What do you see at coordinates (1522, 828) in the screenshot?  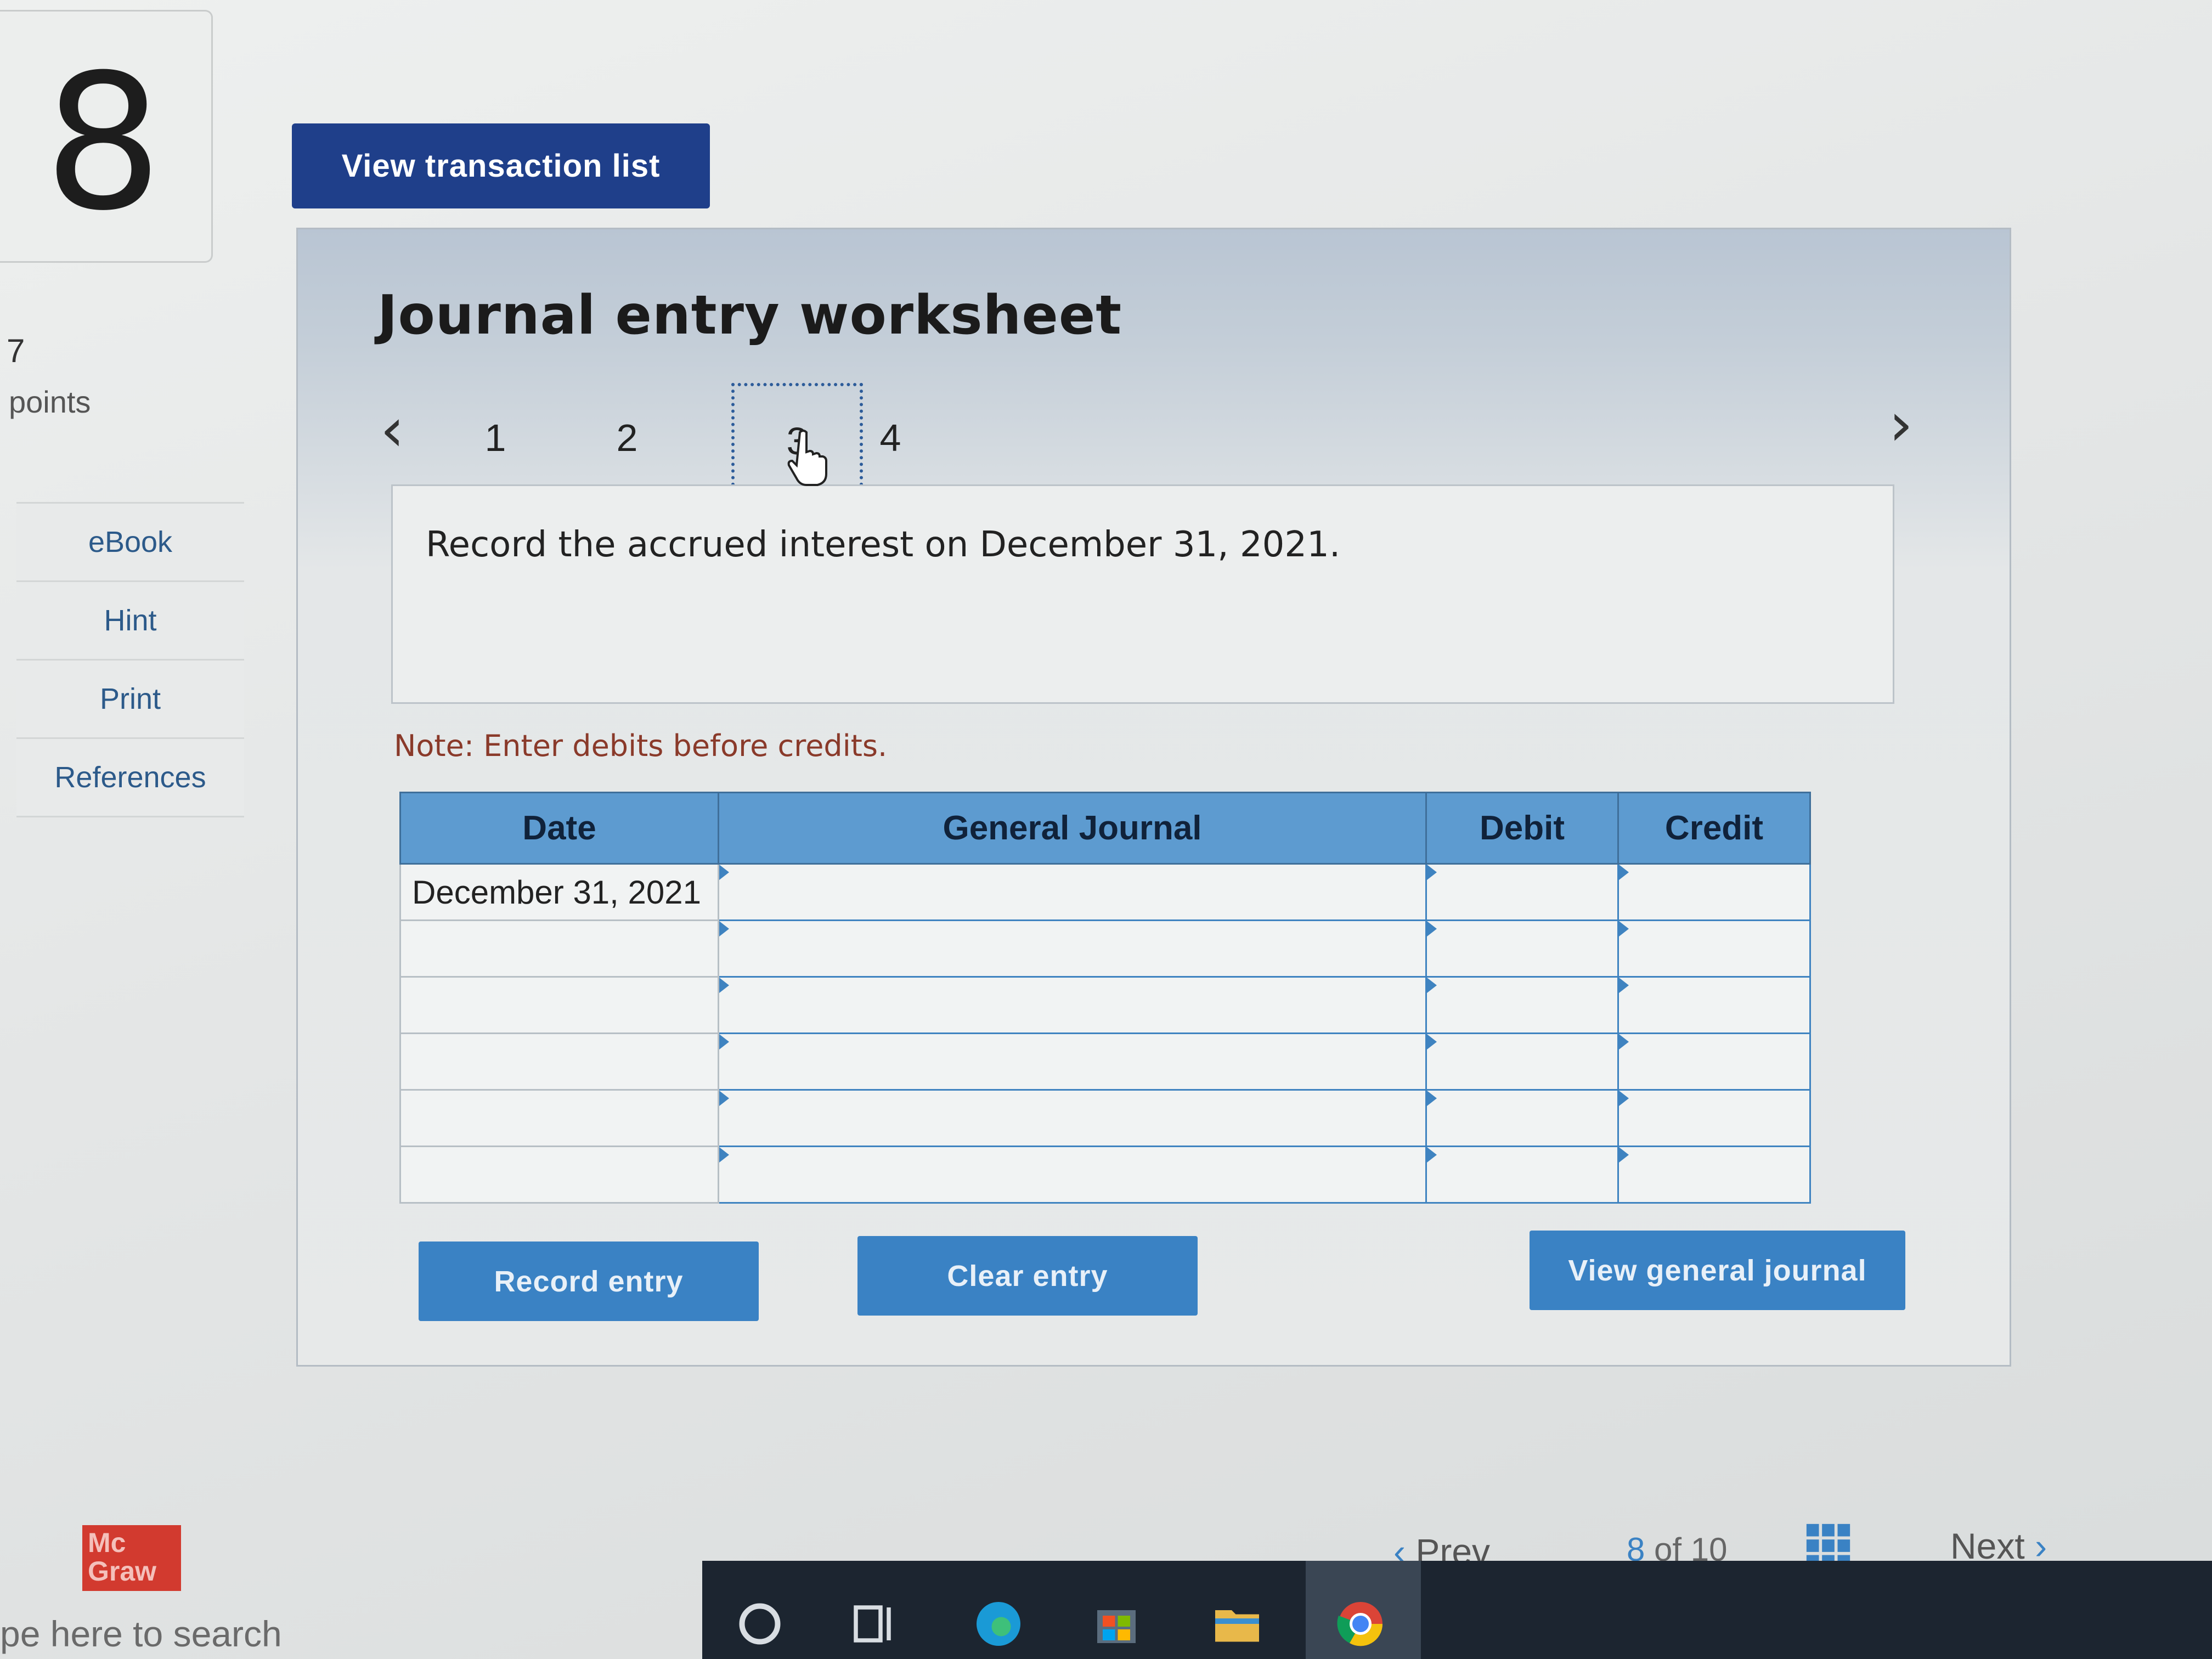 I see `column-header-debit: Debit` at bounding box center [1522, 828].